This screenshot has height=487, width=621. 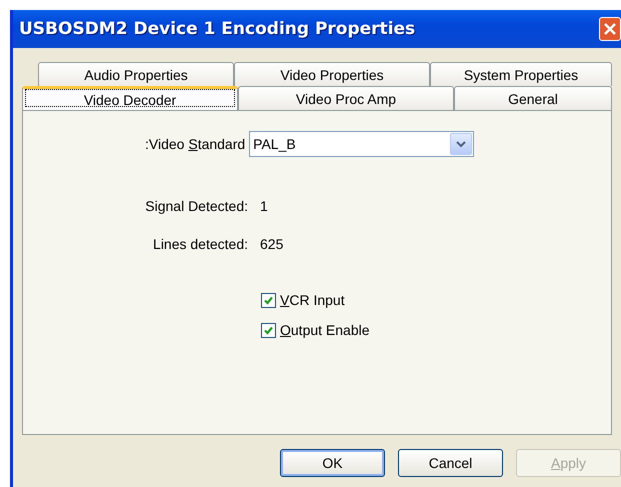 I want to click on tab: System Properties, so click(x=521, y=74).